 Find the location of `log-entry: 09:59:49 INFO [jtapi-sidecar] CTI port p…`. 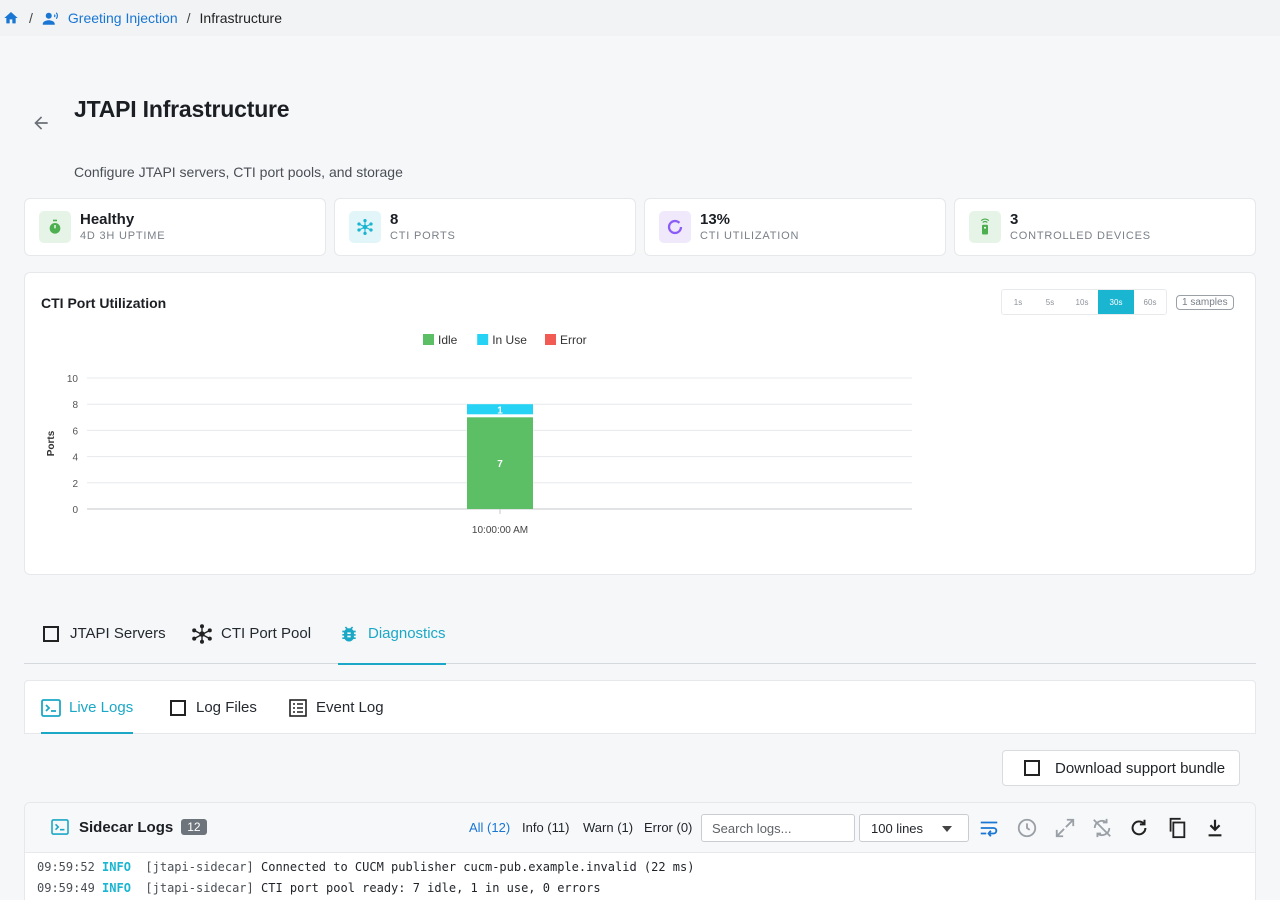

log-entry: 09:59:49 INFO [jtapi-sidecar] CTI port p… is located at coordinates (319, 888).